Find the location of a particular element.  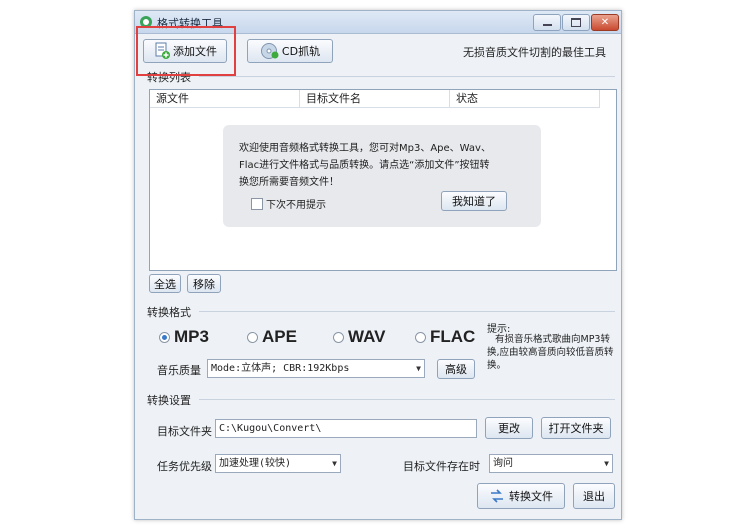

highlight-frame is located at coordinates (186, 51).